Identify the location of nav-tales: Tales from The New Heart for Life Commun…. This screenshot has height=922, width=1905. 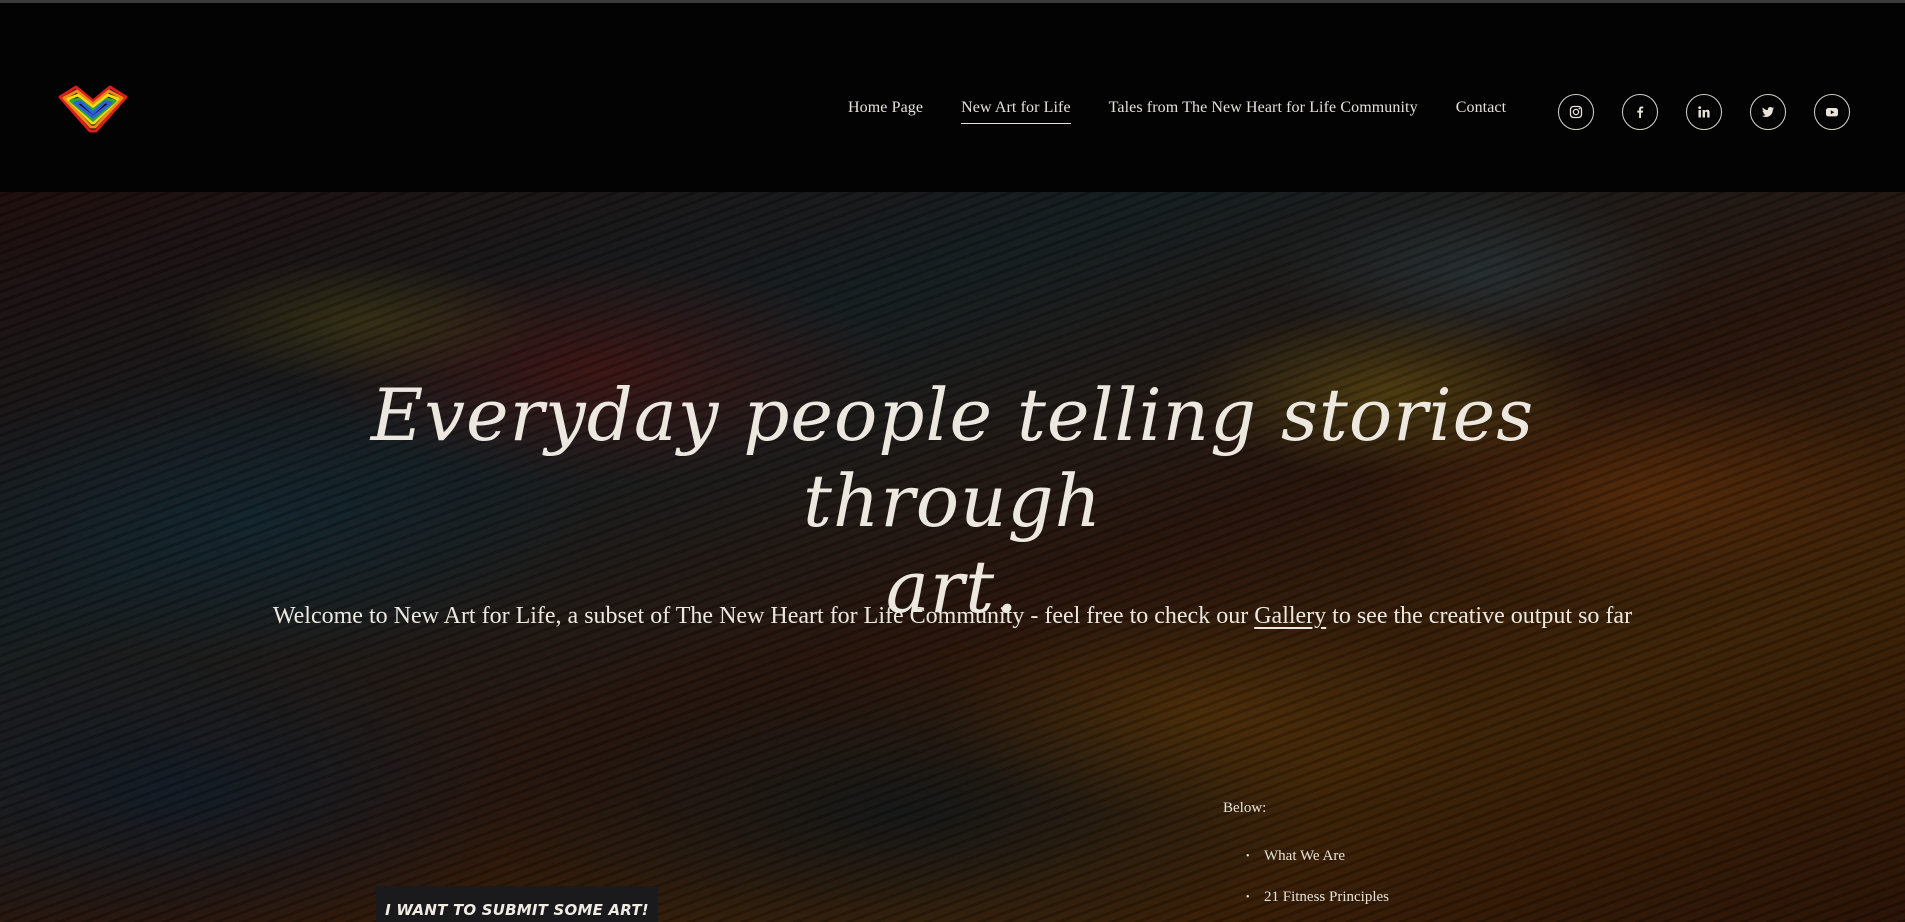
(1263, 111).